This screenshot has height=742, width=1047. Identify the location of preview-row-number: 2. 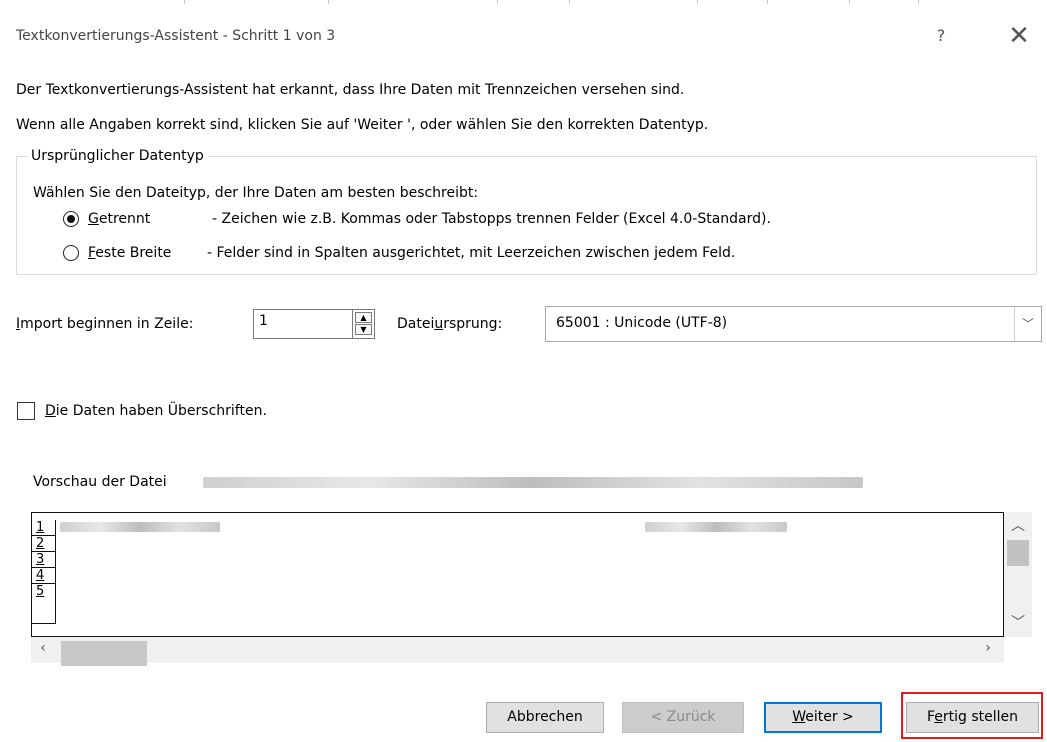
(44, 544).